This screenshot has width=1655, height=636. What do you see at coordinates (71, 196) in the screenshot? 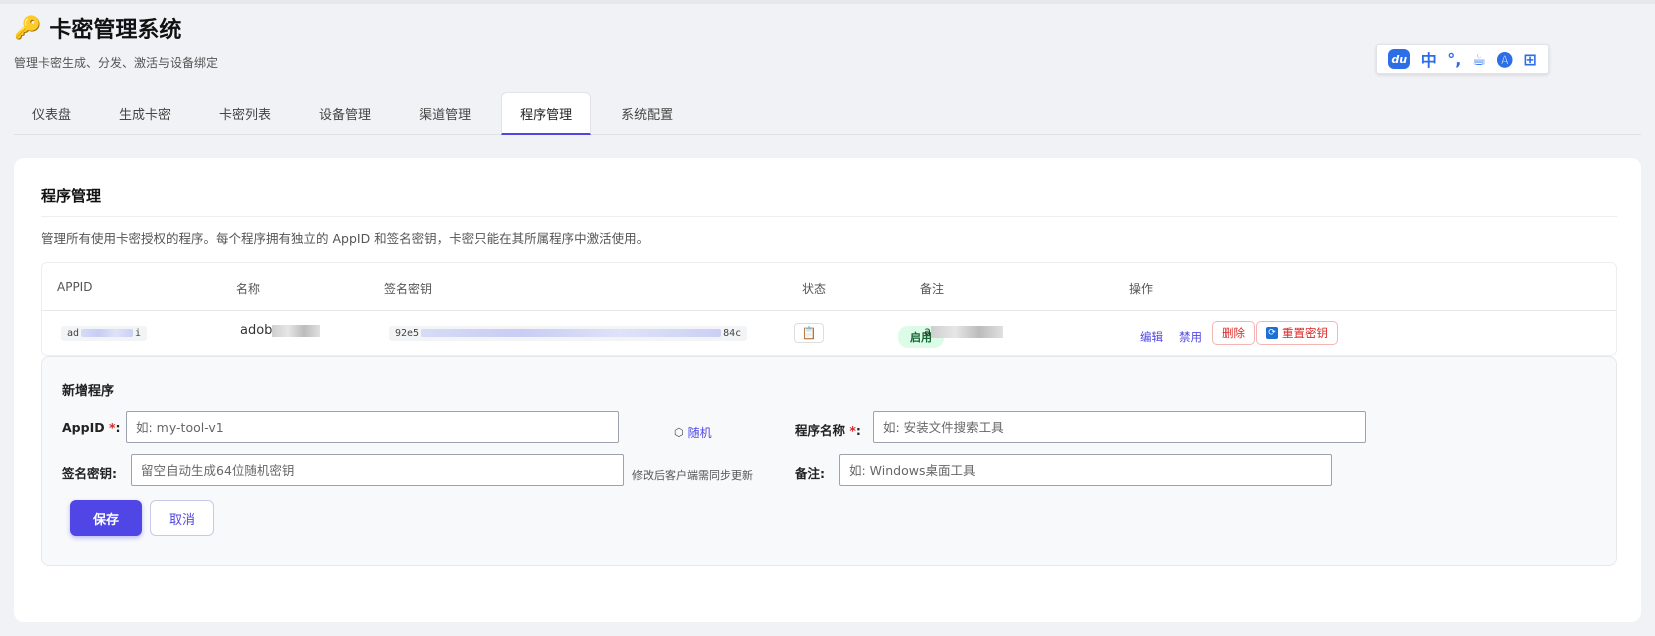
I see `section-title: 程序管理` at bounding box center [71, 196].